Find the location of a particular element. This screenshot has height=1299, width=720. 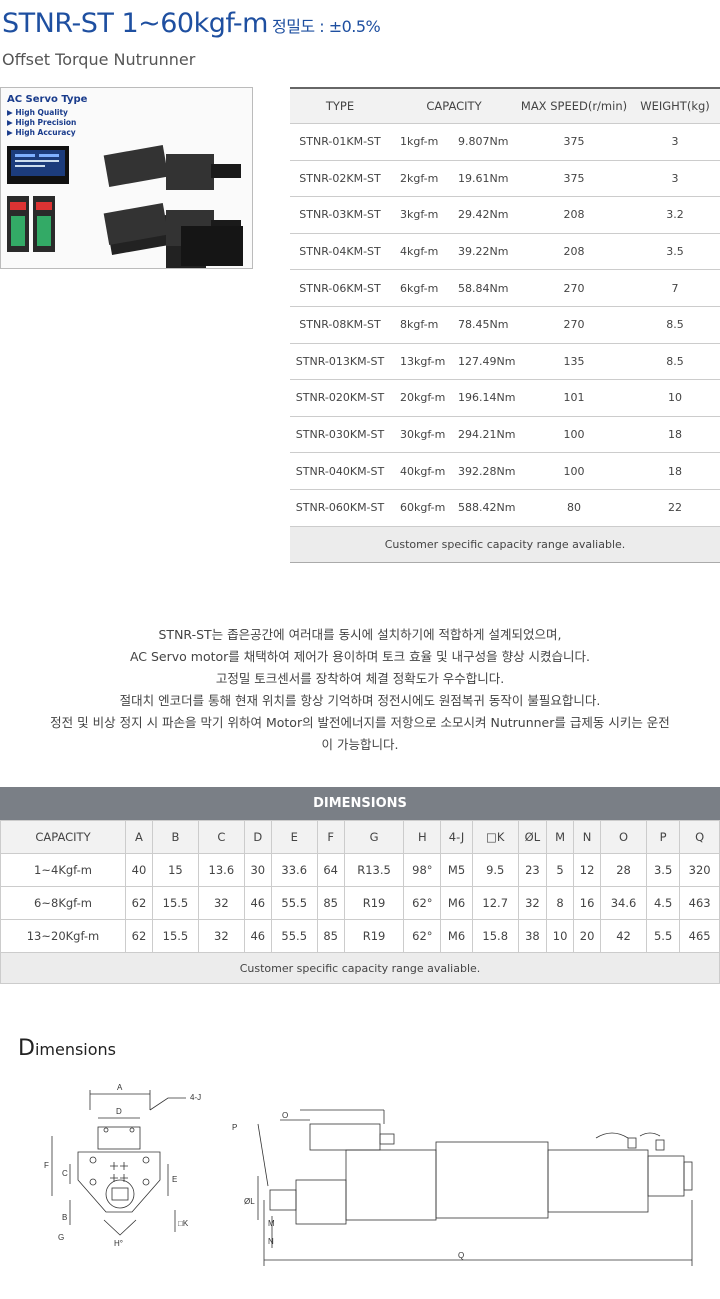

cell-capacity: 3kgf-m 29.42Nm is located at coordinates (454, 215).